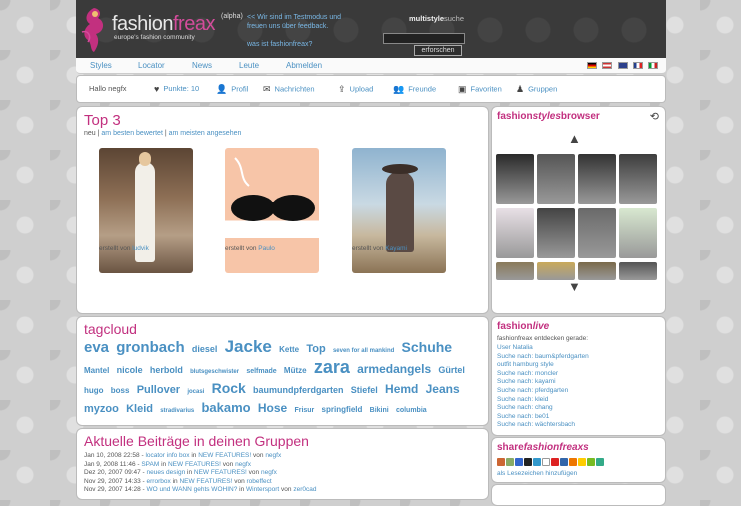  Describe the element at coordinates (229, 388) in the screenshot. I see `tag-link: Rock` at that location.